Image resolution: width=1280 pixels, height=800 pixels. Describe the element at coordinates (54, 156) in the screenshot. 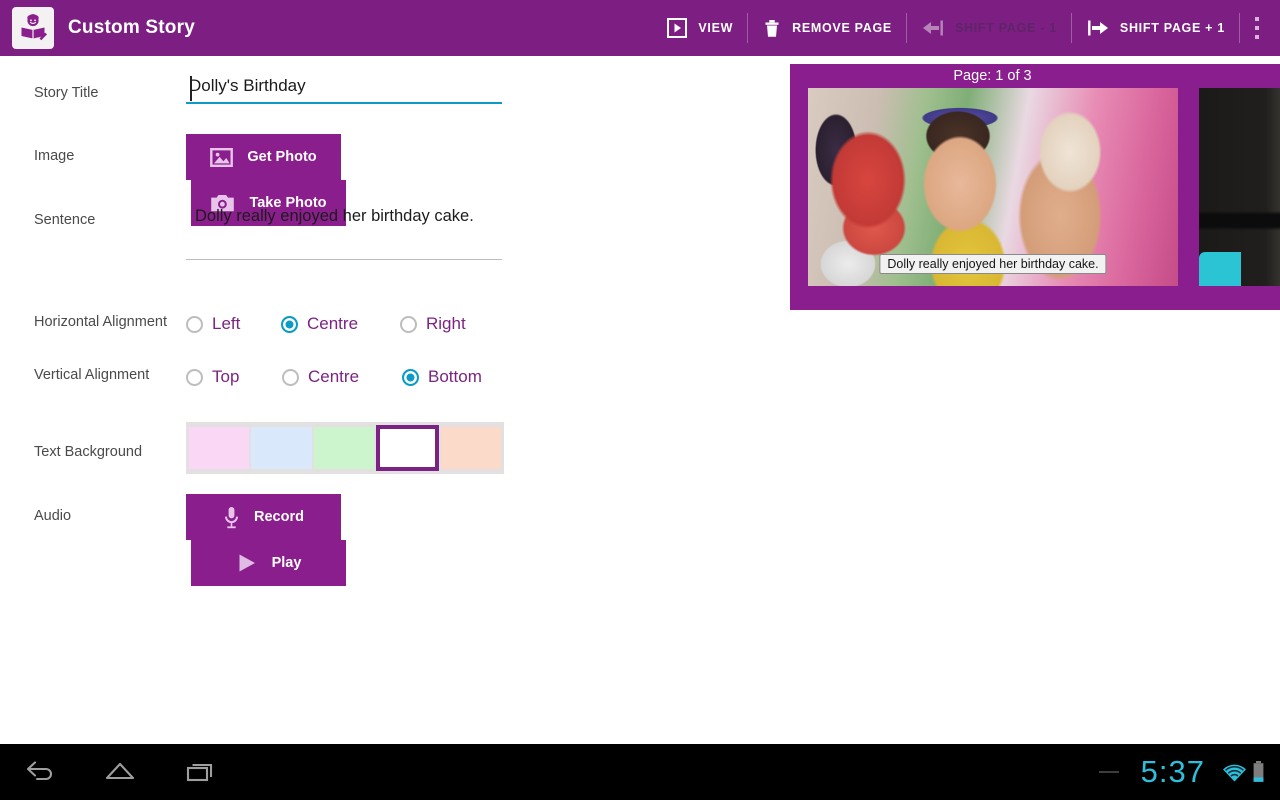

I see `image-label: Image` at that location.